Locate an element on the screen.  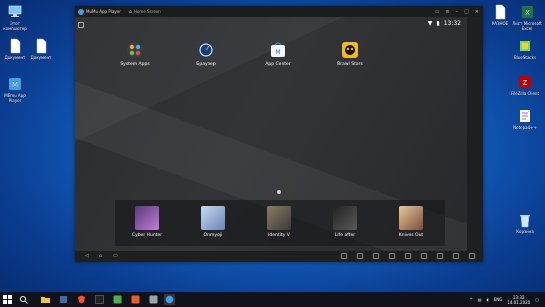
windows-icon is located at coordinates (7, 299).